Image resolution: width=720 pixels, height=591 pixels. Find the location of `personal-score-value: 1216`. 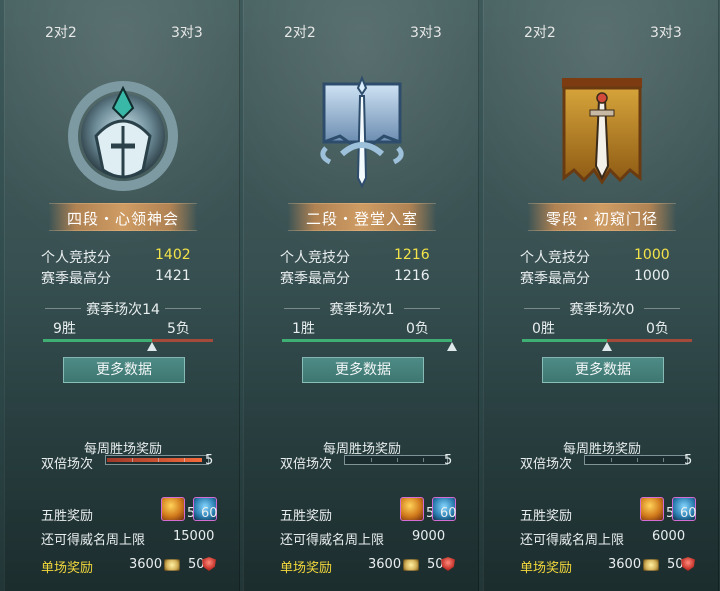

personal-score-value: 1216 is located at coordinates (412, 255).